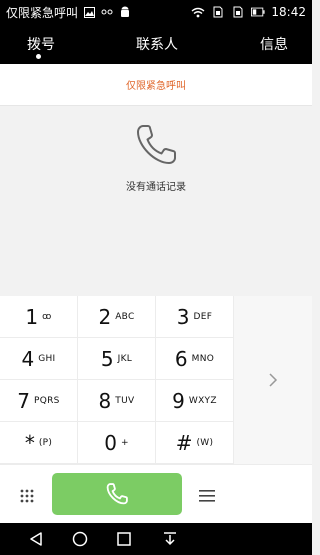 Image resolution: width=320 pixels, height=555 pixels. I want to click on recents-icon, so click(124, 539).